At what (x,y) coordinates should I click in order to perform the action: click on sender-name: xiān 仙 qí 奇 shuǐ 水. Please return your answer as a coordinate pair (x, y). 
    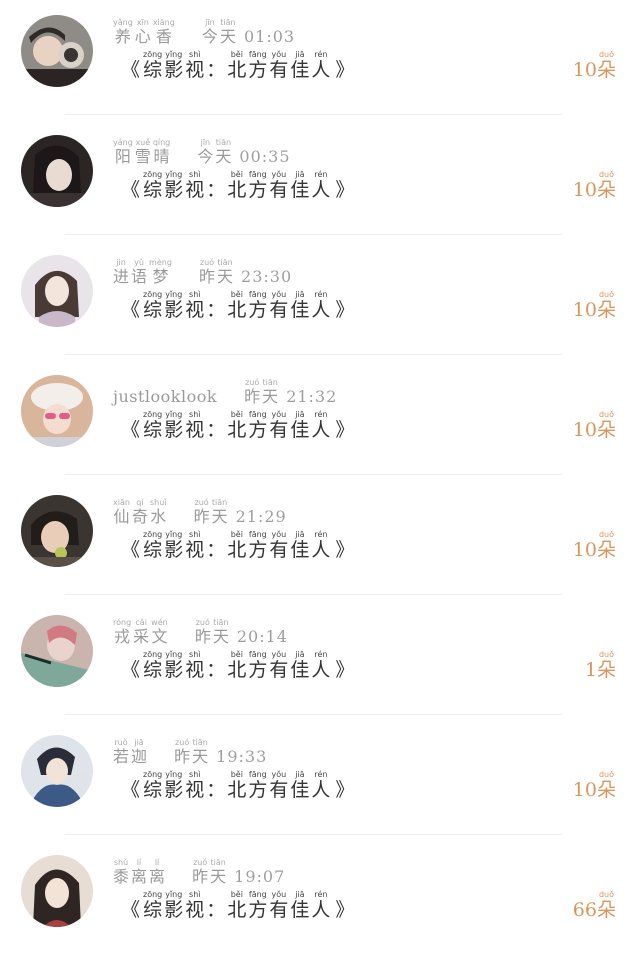
    Looking at the image, I should click on (140, 512).